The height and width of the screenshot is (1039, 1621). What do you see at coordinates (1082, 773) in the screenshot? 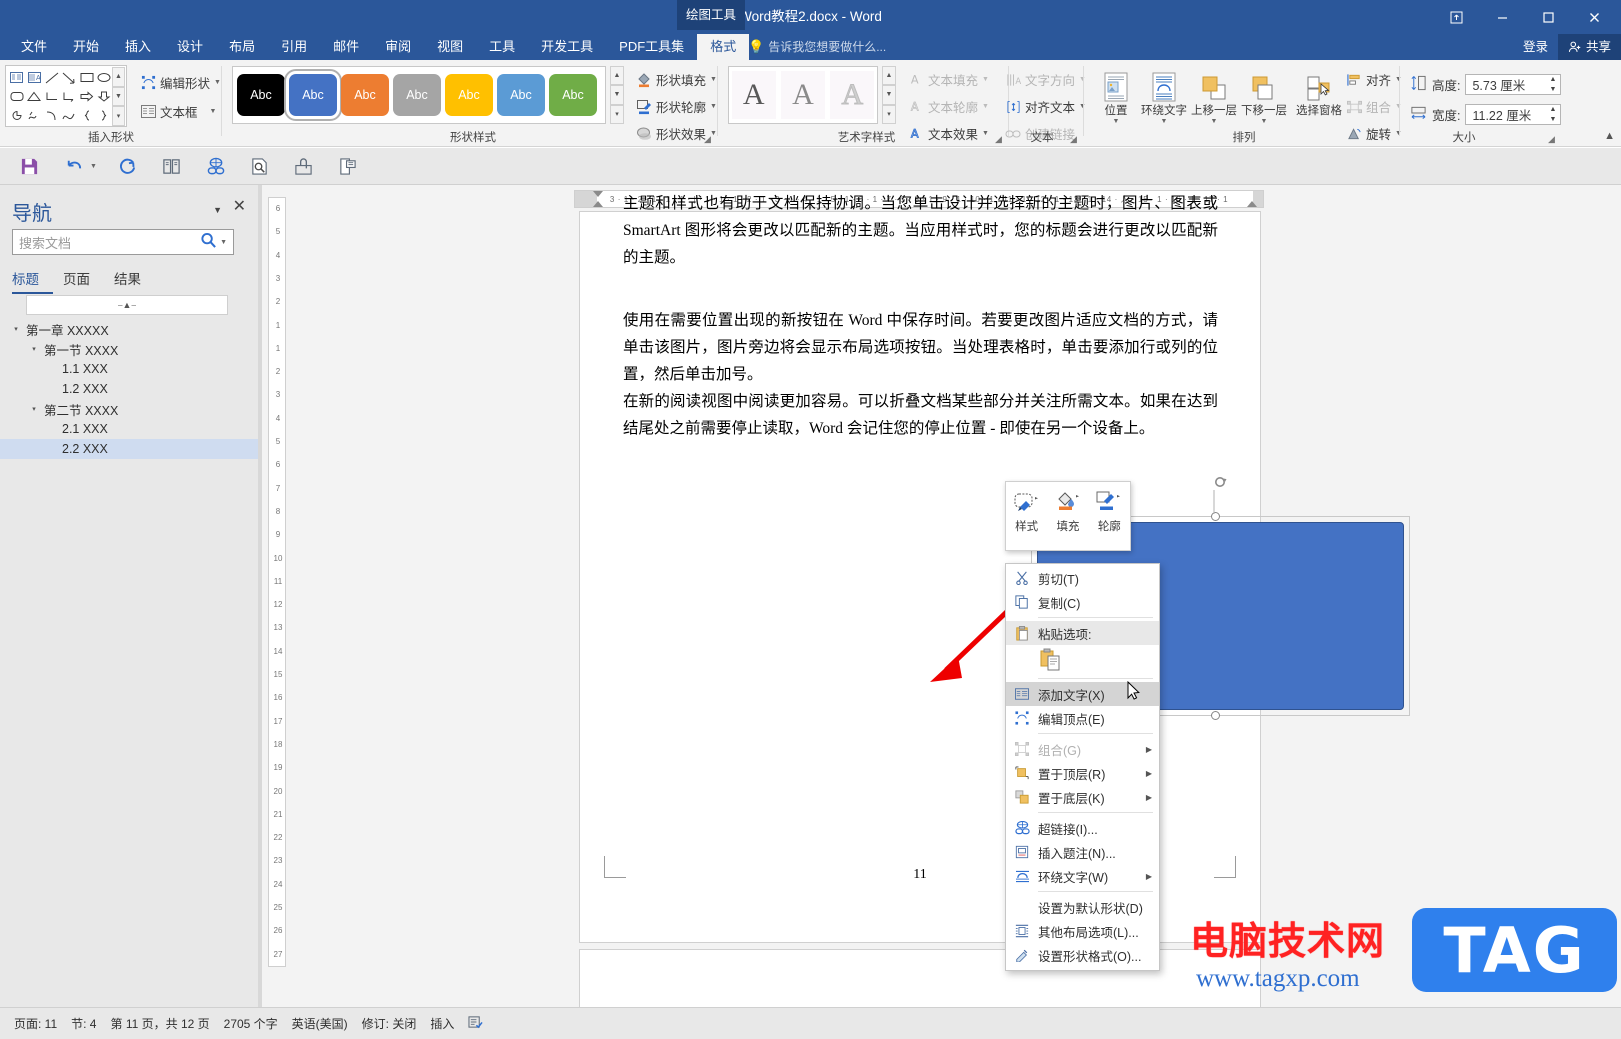
I see `context-menu-item: 置于顶层(R) ▶` at bounding box center [1082, 773].